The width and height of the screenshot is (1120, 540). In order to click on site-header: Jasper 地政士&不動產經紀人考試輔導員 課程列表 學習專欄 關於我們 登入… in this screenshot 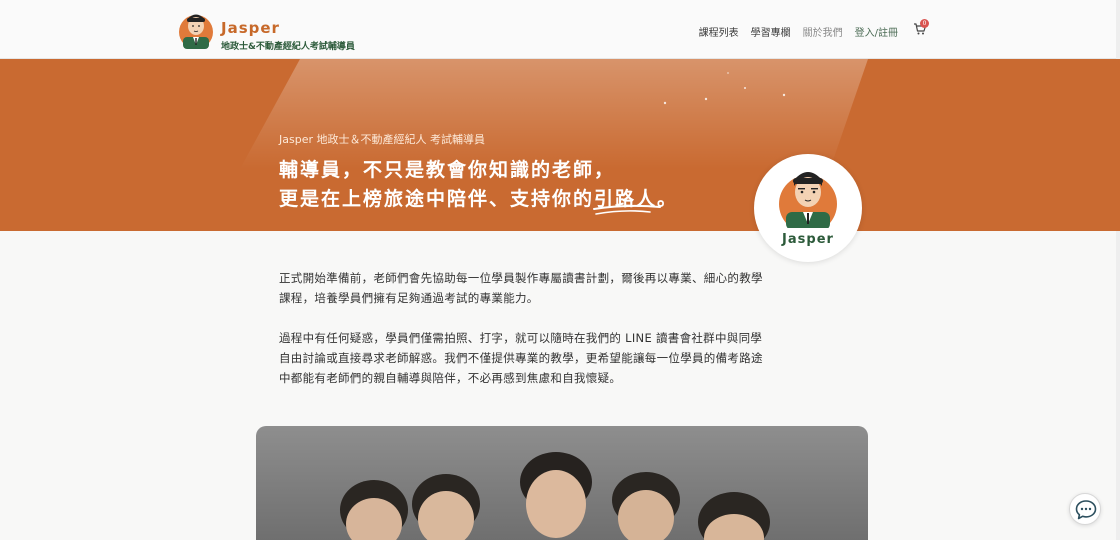, I will do `click(560, 29)`.